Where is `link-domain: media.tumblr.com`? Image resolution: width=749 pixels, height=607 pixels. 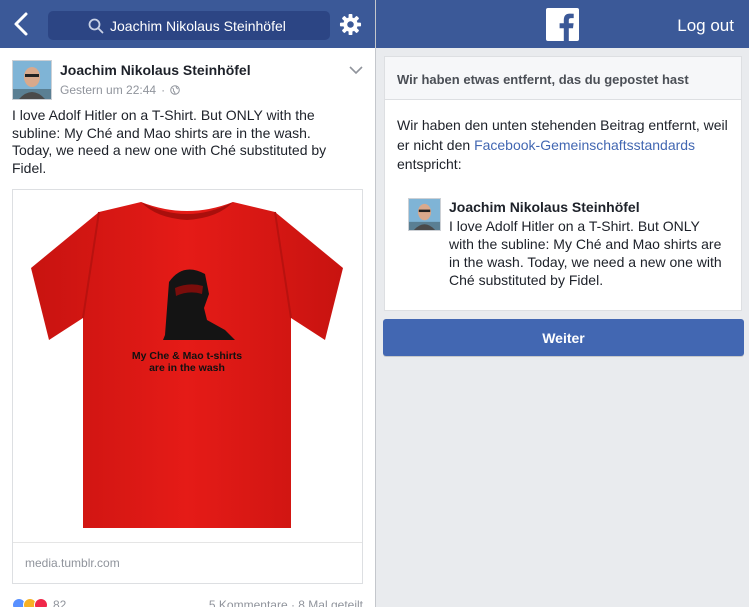
link-domain: media.tumblr.com is located at coordinates (187, 562).